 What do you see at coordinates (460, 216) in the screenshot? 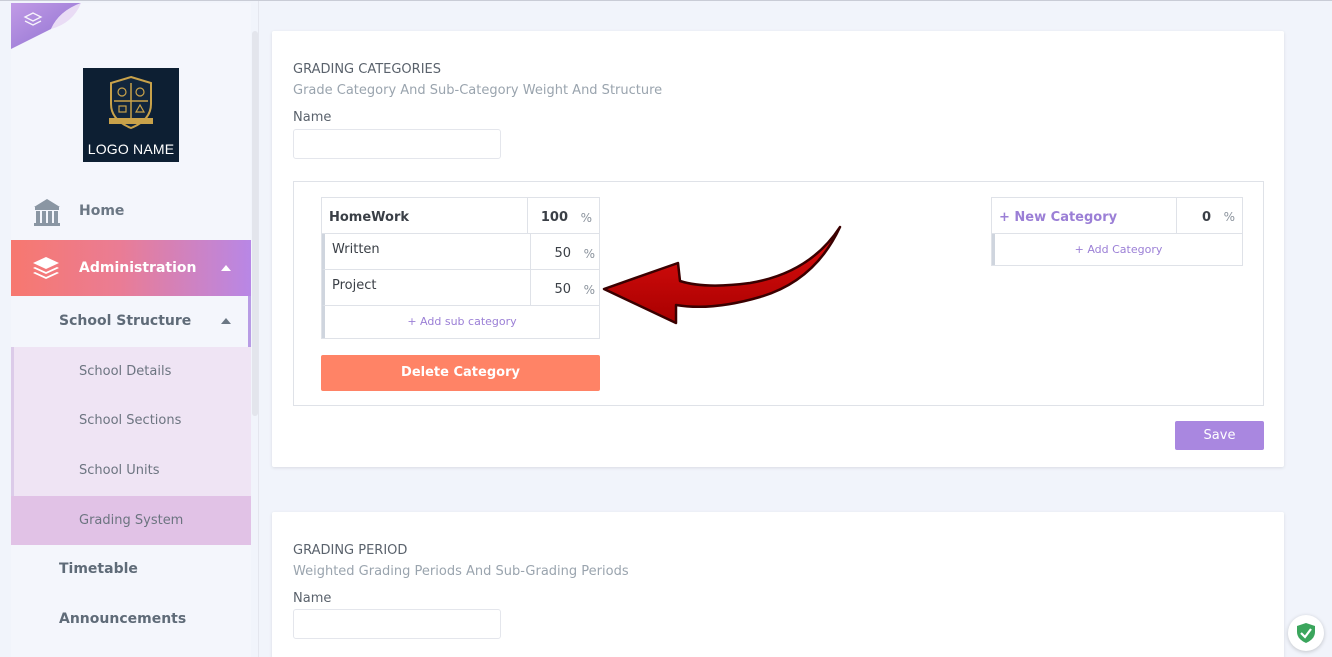
I see `category-row: HomeWork 100 %` at bounding box center [460, 216].